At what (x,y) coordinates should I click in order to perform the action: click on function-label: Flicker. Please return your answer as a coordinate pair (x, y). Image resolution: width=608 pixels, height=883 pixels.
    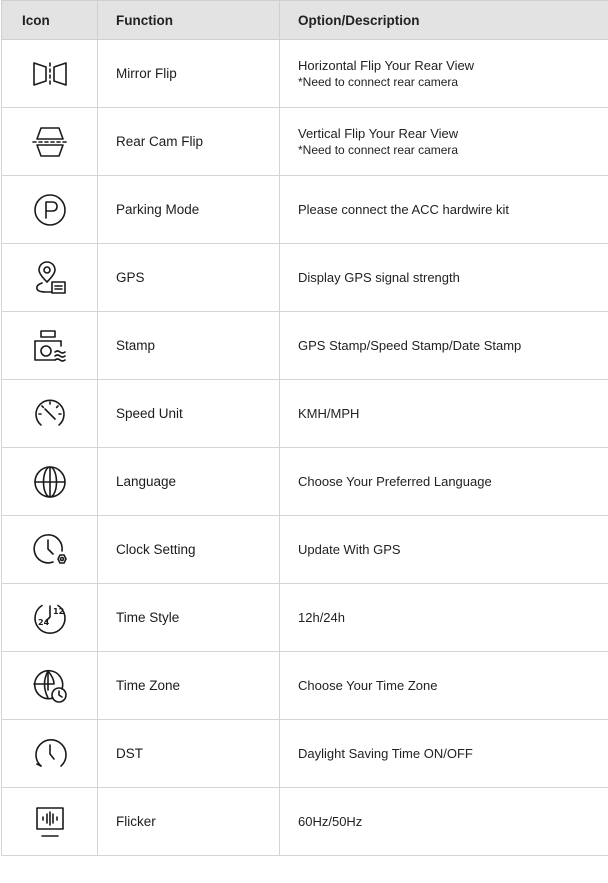
    Looking at the image, I should click on (188, 821).